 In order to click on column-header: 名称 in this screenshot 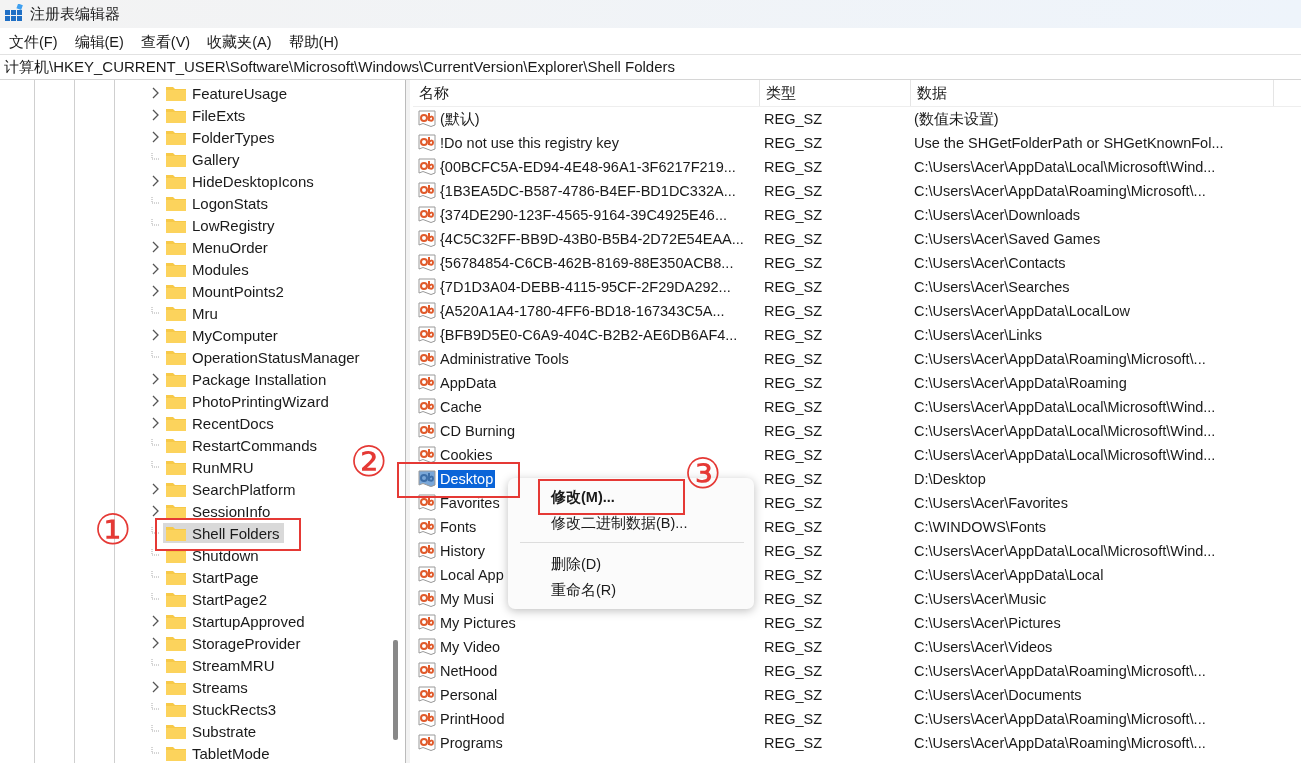, I will do `click(586, 93)`.